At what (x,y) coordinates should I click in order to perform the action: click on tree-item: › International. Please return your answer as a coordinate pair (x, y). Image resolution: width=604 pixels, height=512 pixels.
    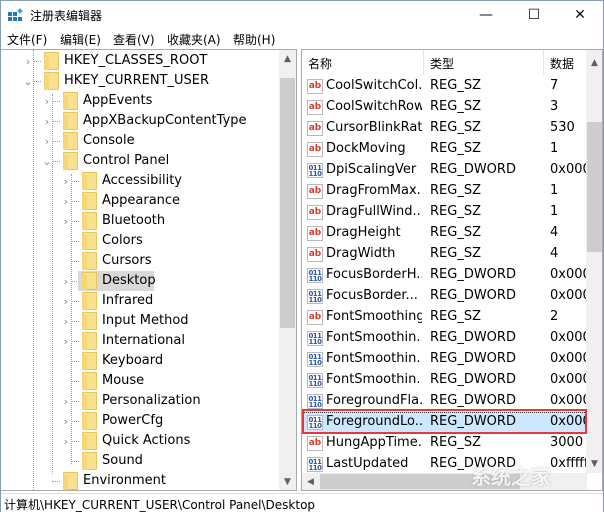
    Looking at the image, I should click on (140, 341).